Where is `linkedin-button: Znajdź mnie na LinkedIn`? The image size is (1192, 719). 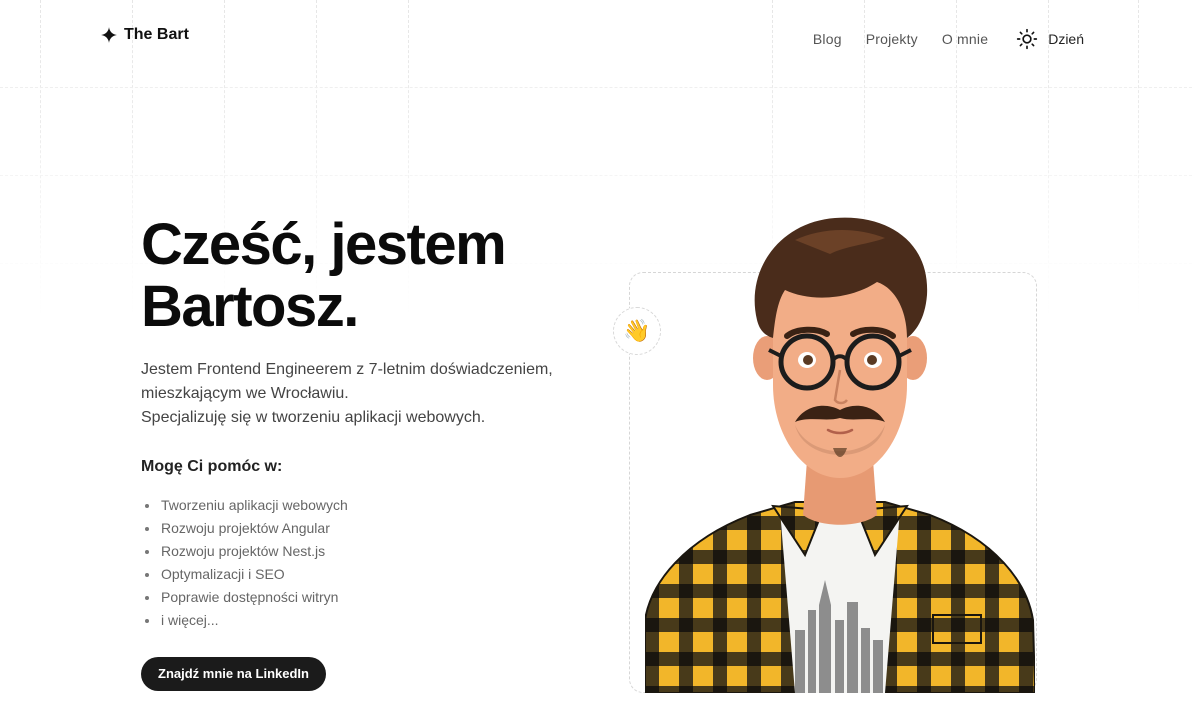
linkedin-button: Znajdź mnie na LinkedIn is located at coordinates (233, 674).